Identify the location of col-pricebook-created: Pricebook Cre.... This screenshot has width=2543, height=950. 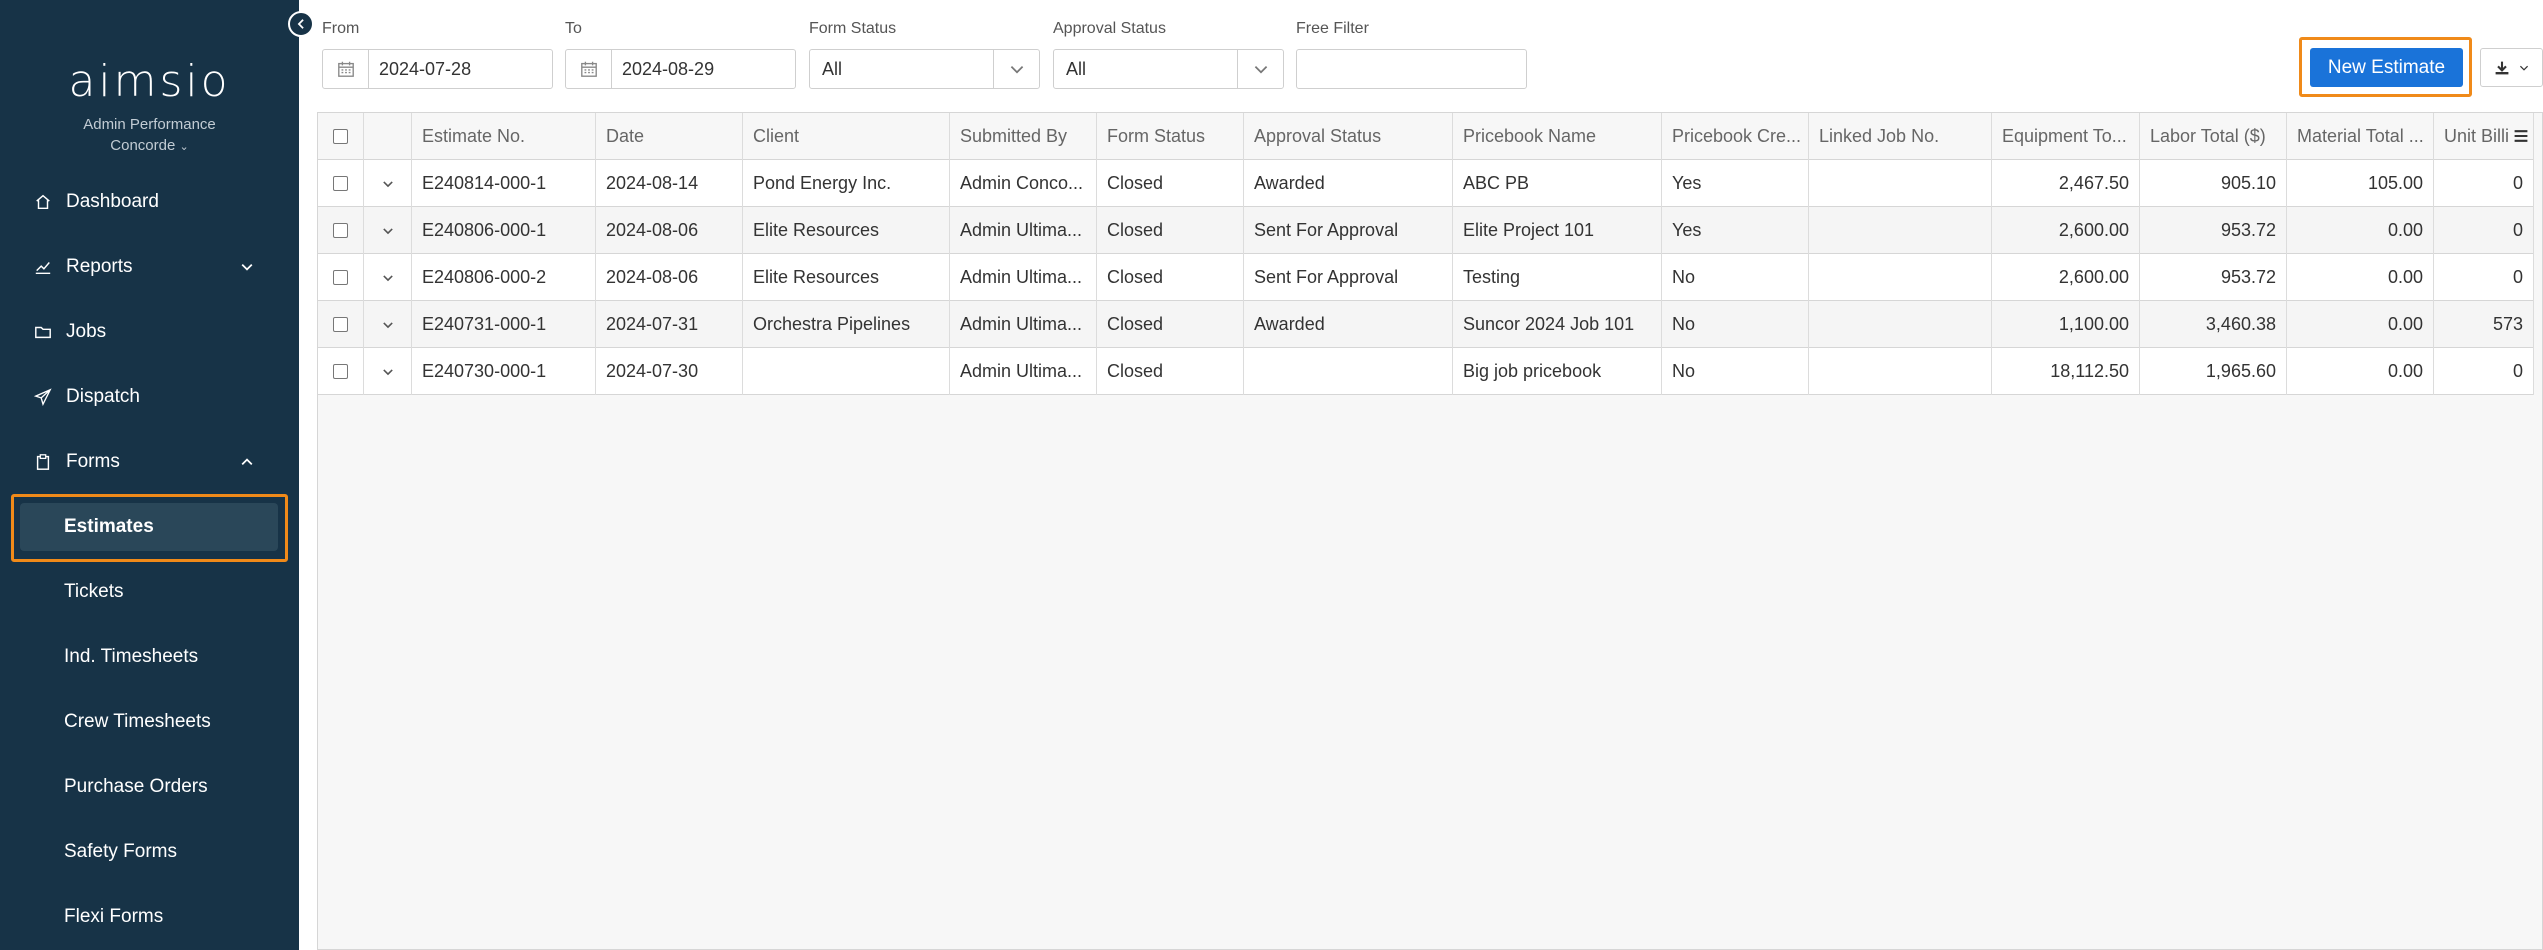
(1735, 136).